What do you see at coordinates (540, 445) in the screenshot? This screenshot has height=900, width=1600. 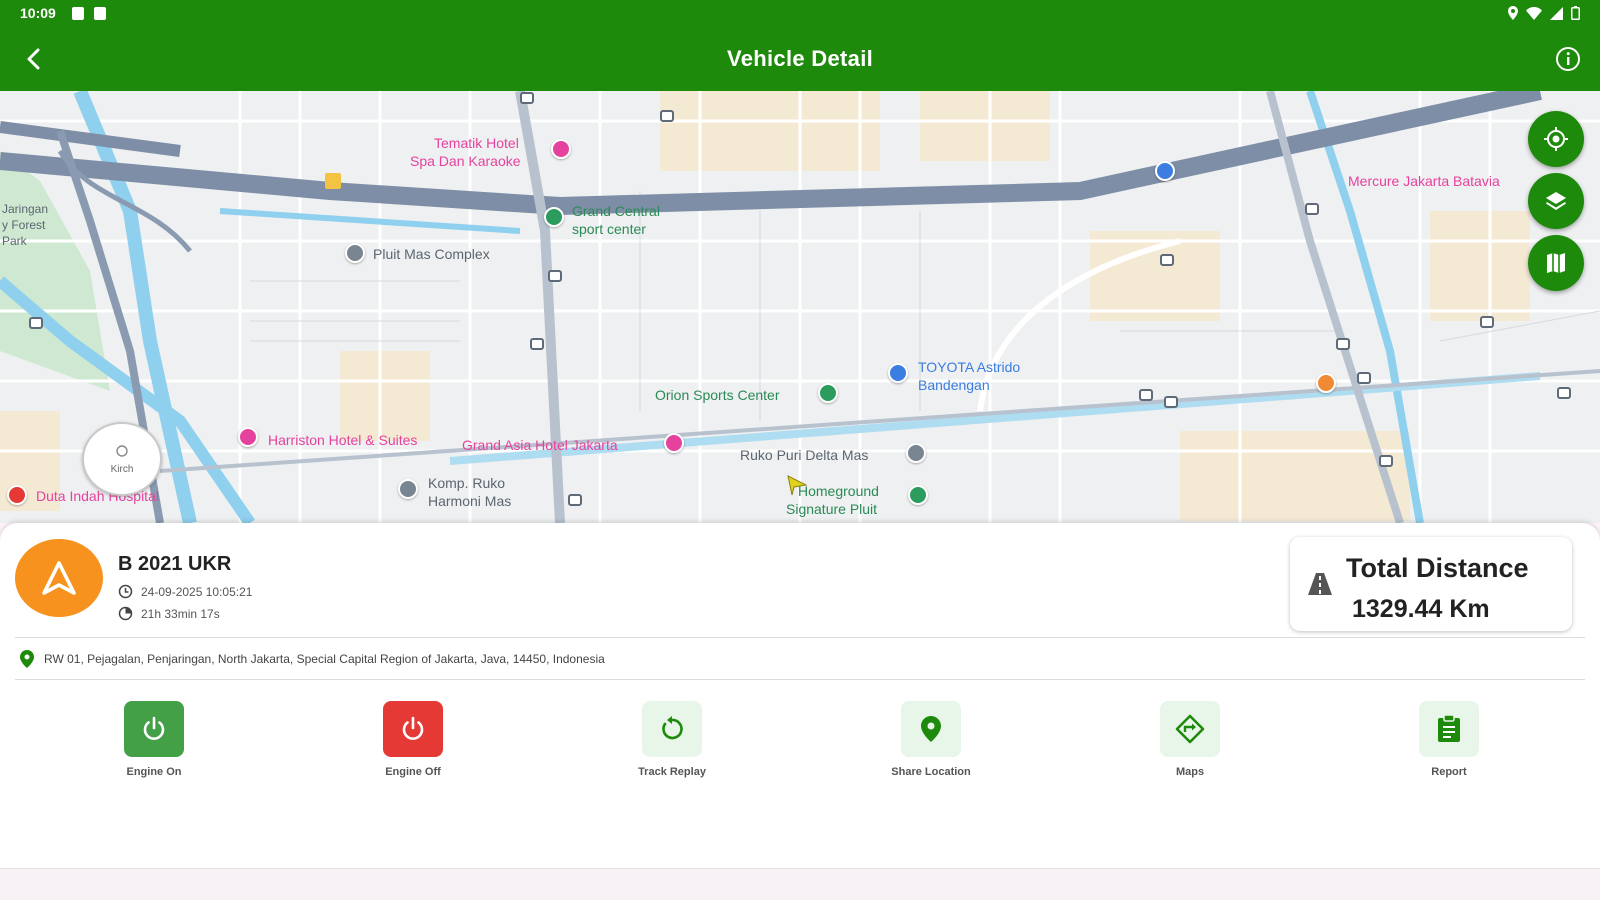 I see `poi-label: Grand Asia Hotel Jakarta` at bounding box center [540, 445].